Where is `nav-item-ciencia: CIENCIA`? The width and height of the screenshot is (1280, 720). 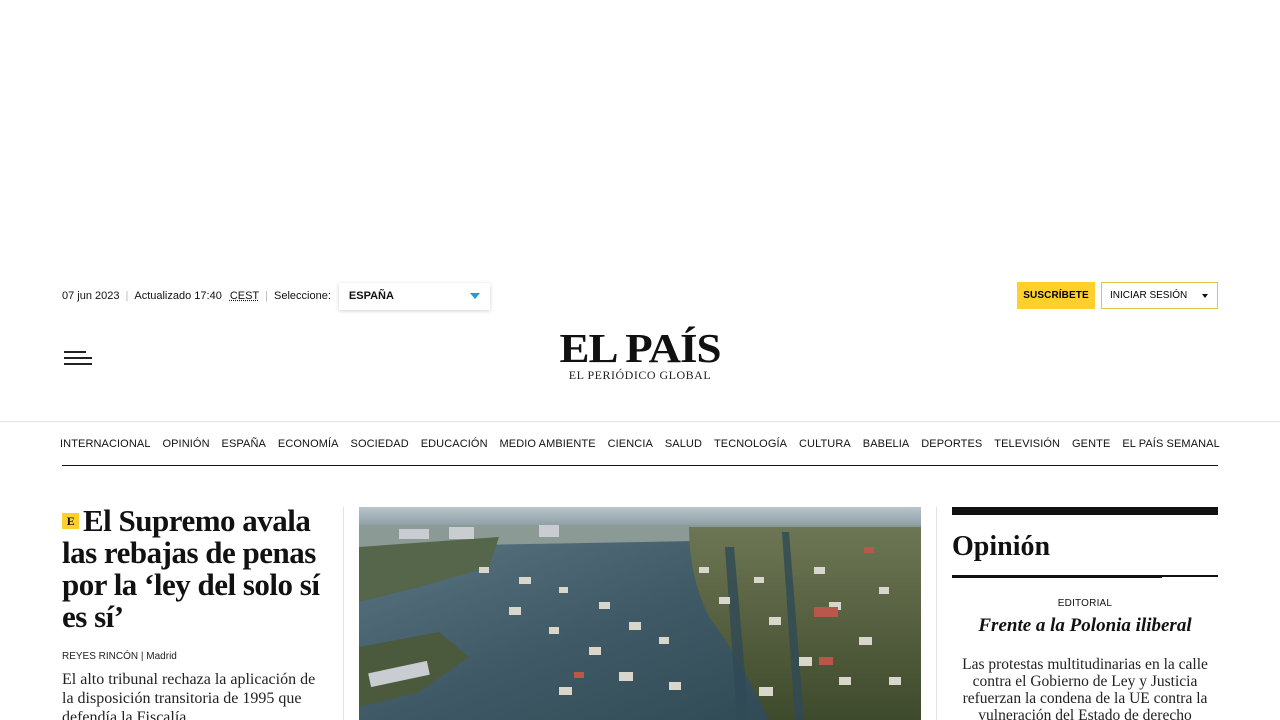
nav-item-ciencia: CIENCIA is located at coordinates (630, 444).